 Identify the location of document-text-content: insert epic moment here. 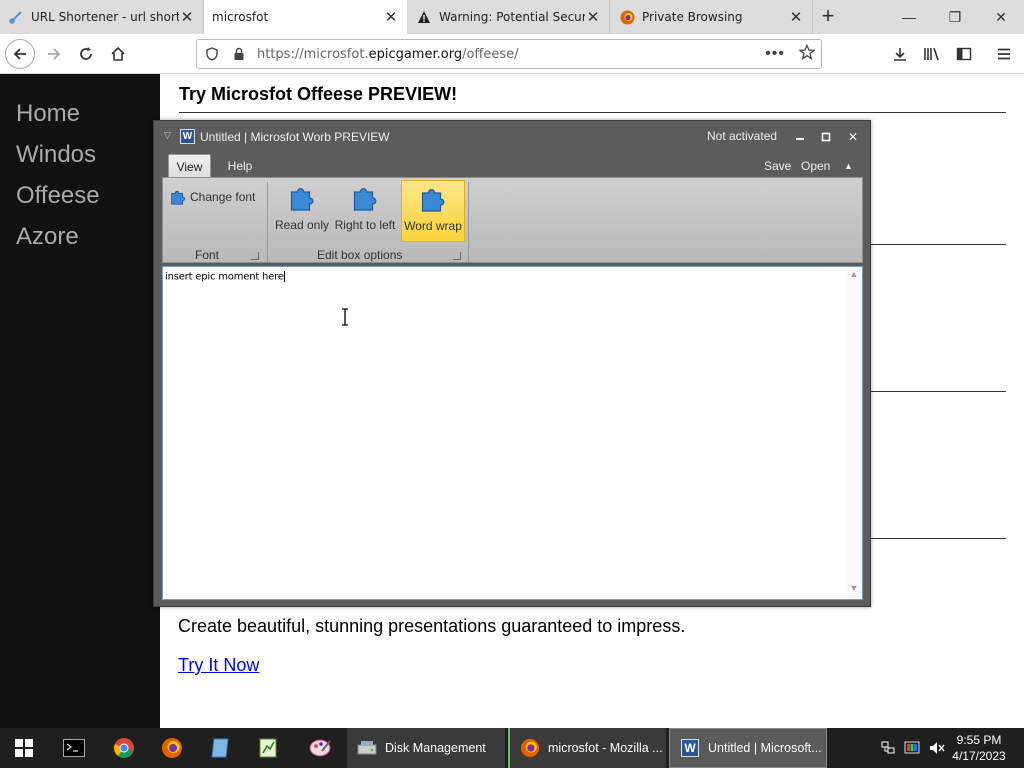
(224, 277).